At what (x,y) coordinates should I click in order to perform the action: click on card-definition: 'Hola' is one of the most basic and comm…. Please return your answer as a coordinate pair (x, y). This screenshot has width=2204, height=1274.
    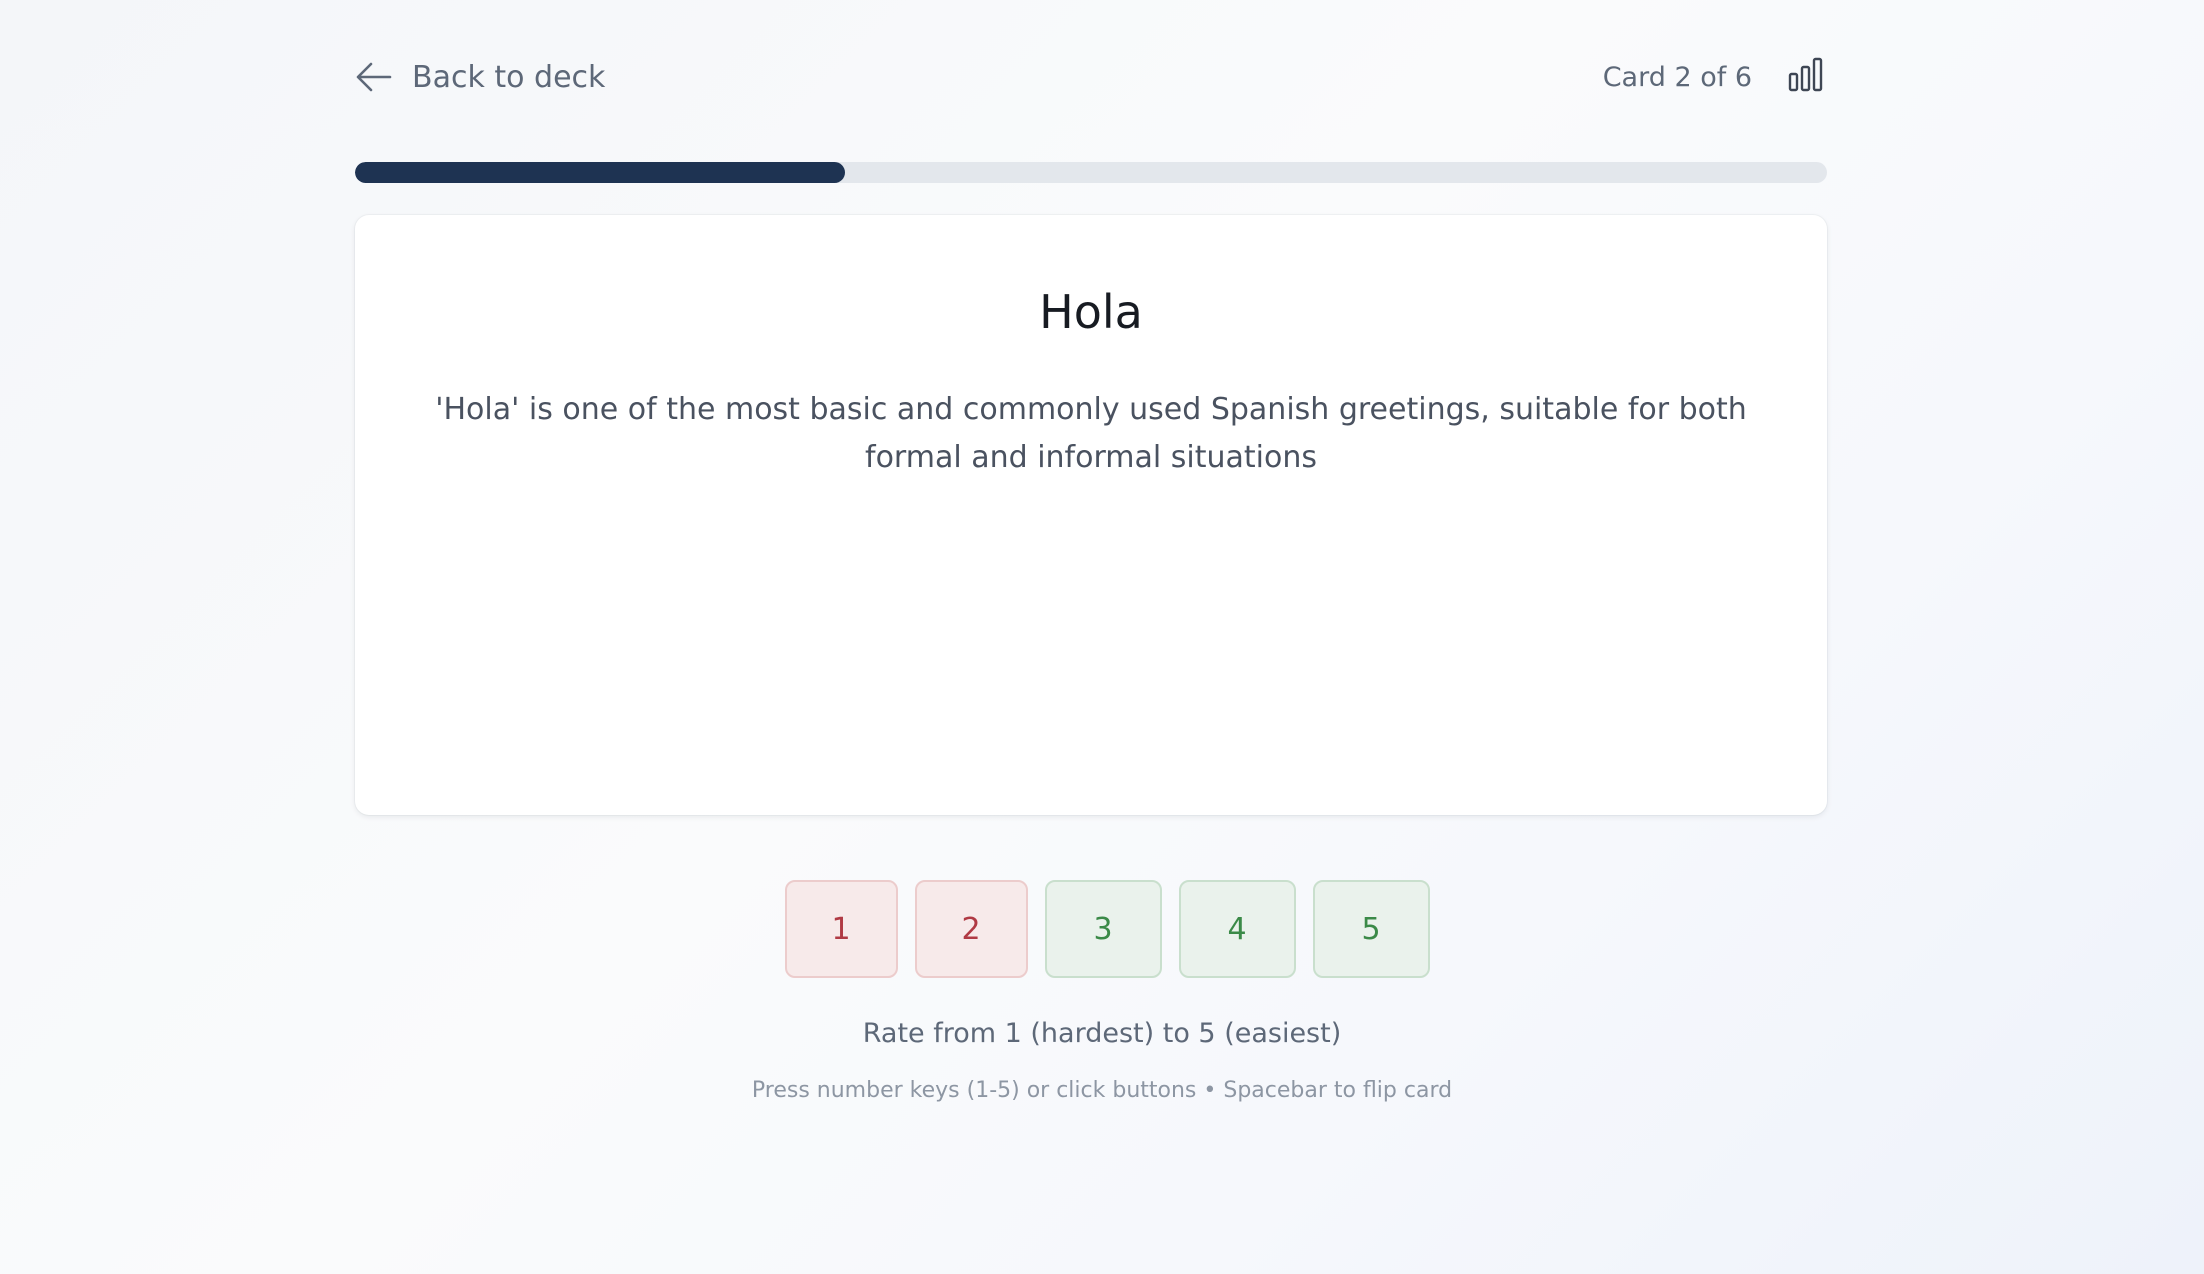
    Looking at the image, I should click on (1091, 433).